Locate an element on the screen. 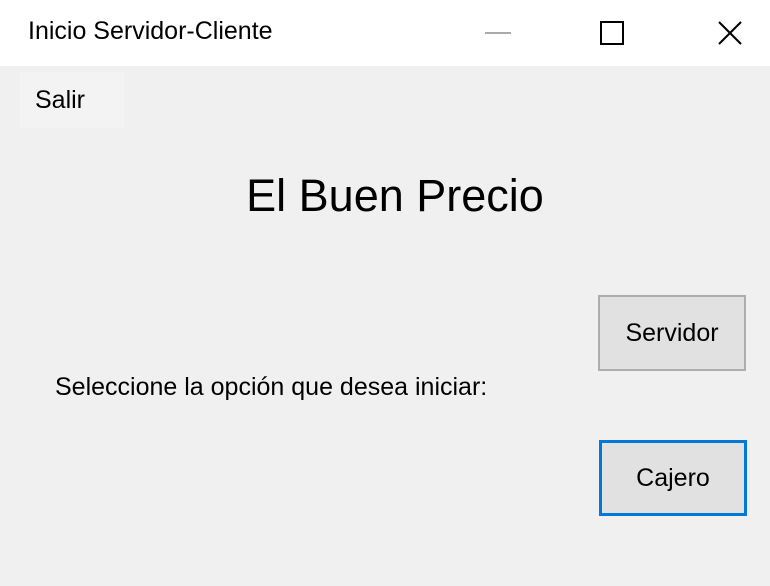 Image resolution: width=770 pixels, height=586 pixels. title-bar: Inicio Servidor-Cliente is located at coordinates (385, 33).